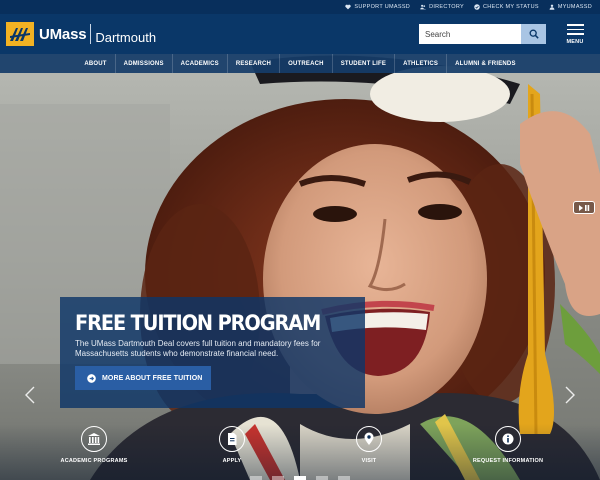  What do you see at coordinates (421, 63) in the screenshot?
I see `nav-item-athletics: ATHLETICS` at bounding box center [421, 63].